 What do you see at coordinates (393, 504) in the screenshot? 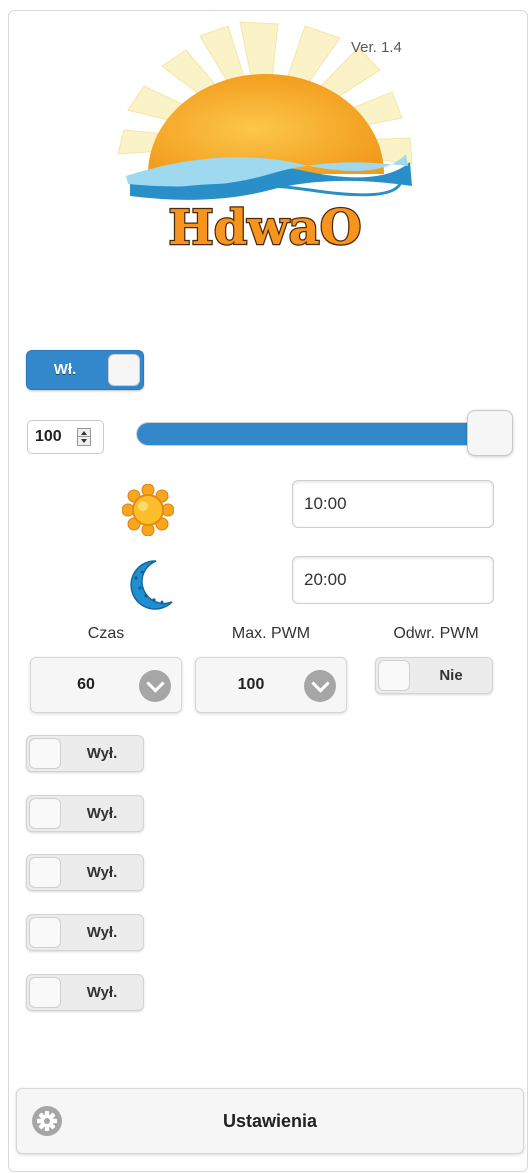
I see `sunrise-time-input: 10:00` at bounding box center [393, 504].